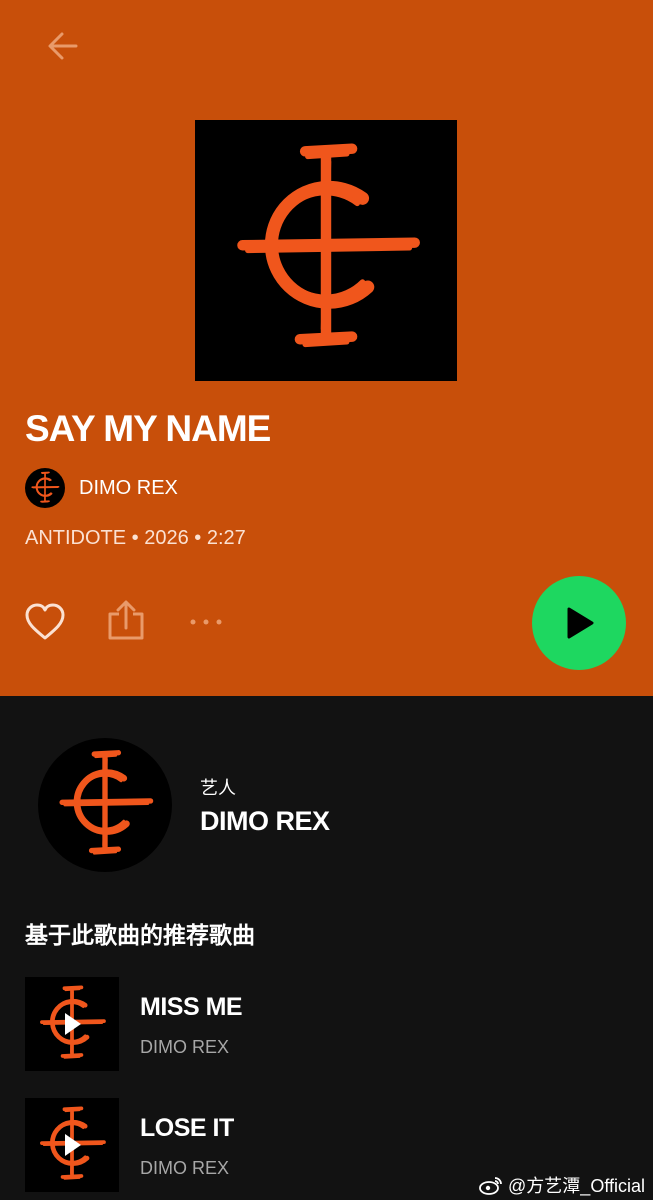 The width and height of the screenshot is (653, 1200). Describe the element at coordinates (148, 428) in the screenshot. I see `track-title: SAY MY NAME` at that location.